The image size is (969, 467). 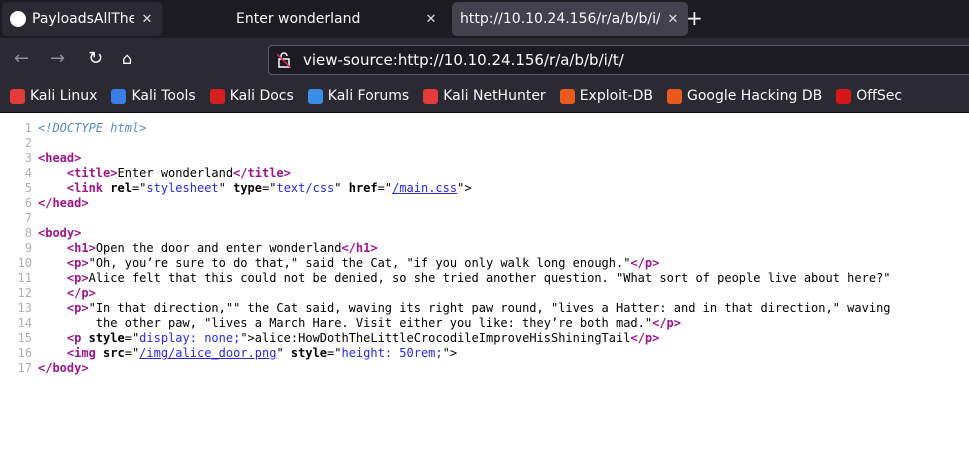 I want to click on source-token-tag: <p>, so click(x=77, y=308).